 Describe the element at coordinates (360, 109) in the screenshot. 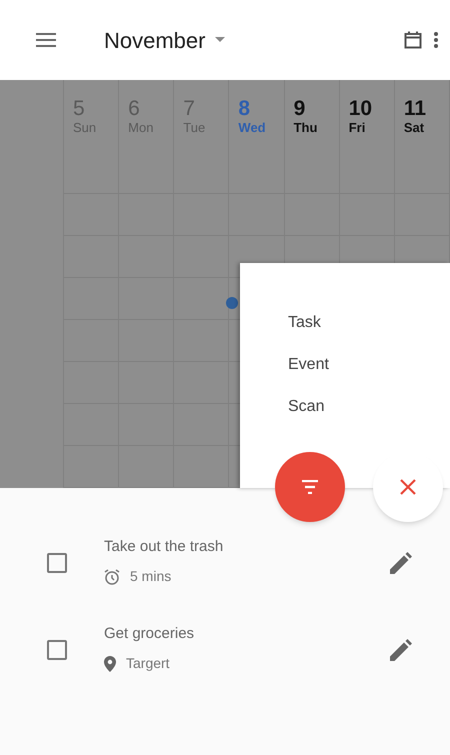

I see `day-number: 10` at that location.